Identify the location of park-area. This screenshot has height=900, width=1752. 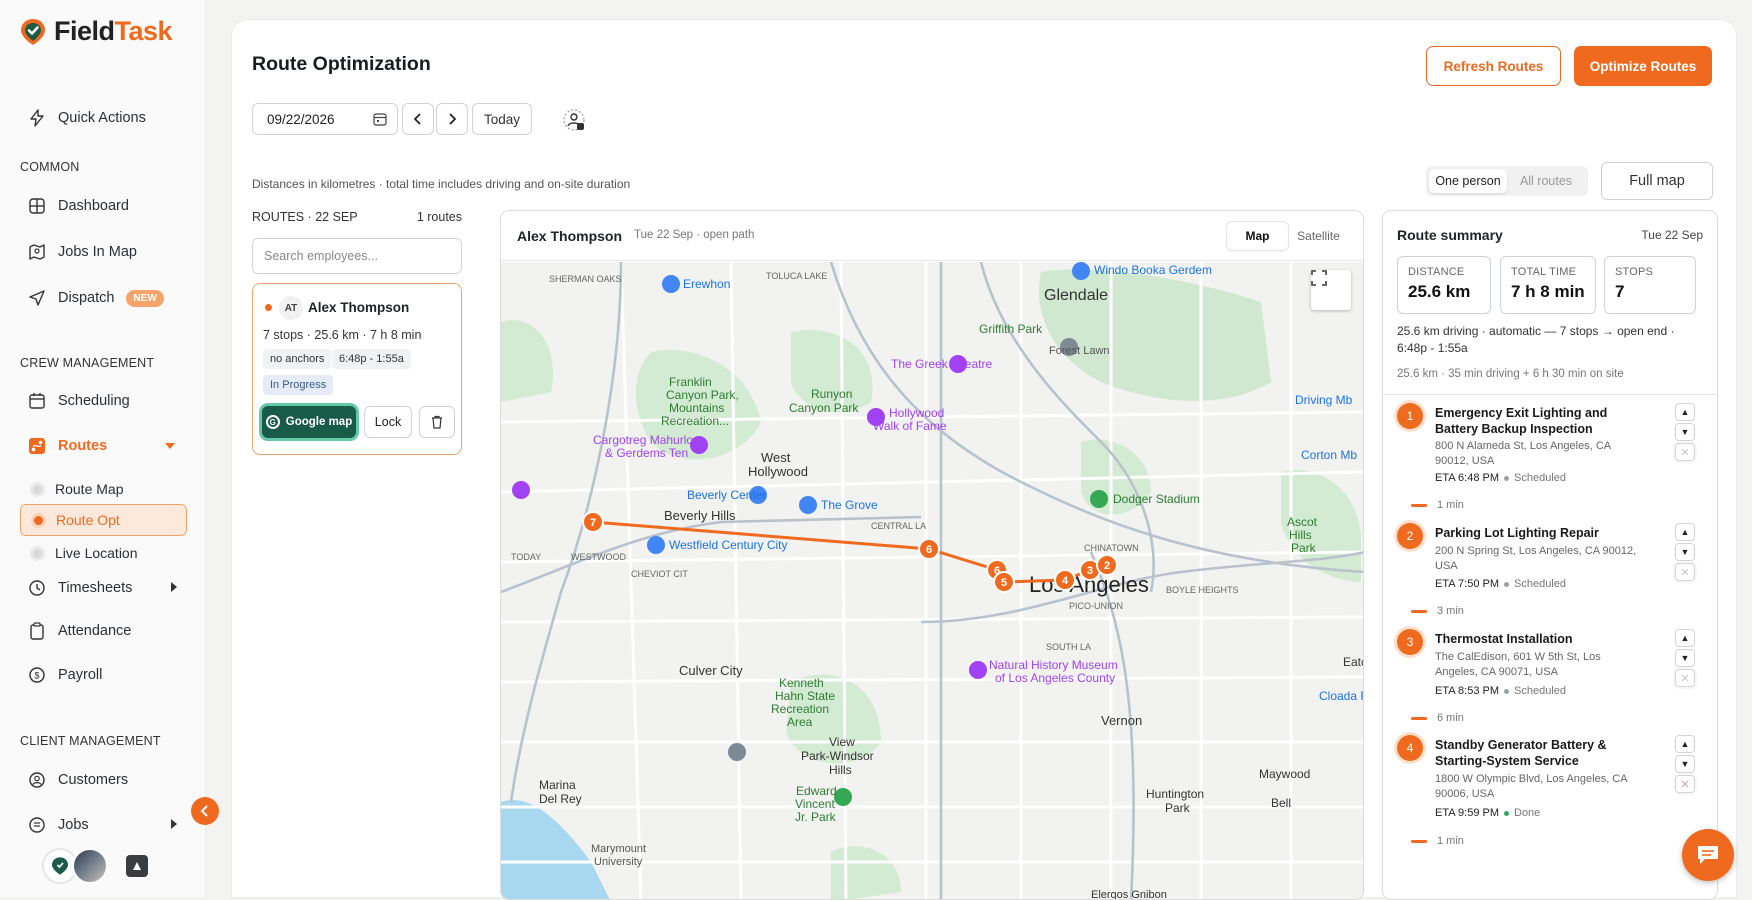
(866, 872).